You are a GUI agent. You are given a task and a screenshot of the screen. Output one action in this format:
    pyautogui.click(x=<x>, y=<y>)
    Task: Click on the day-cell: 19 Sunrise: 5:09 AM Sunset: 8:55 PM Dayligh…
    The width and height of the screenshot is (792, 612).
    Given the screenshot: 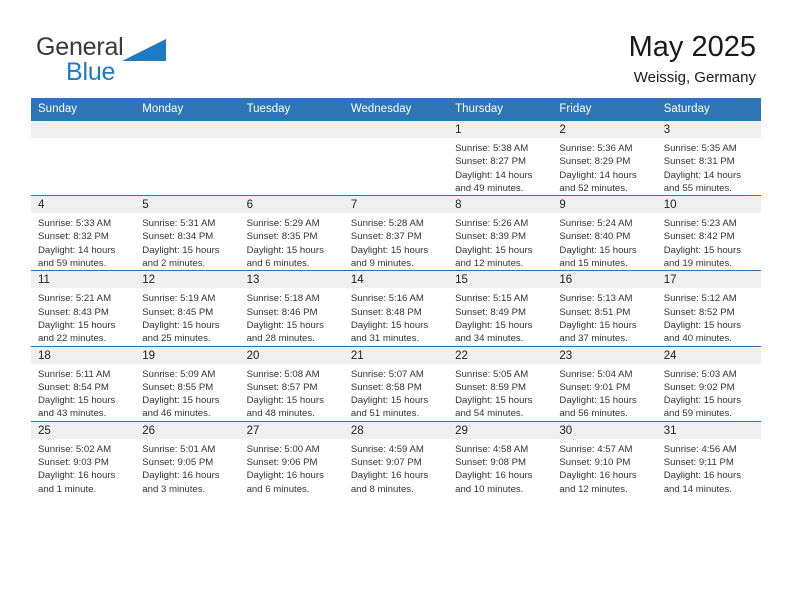 What is the action you would take?
    pyautogui.click(x=187, y=383)
    